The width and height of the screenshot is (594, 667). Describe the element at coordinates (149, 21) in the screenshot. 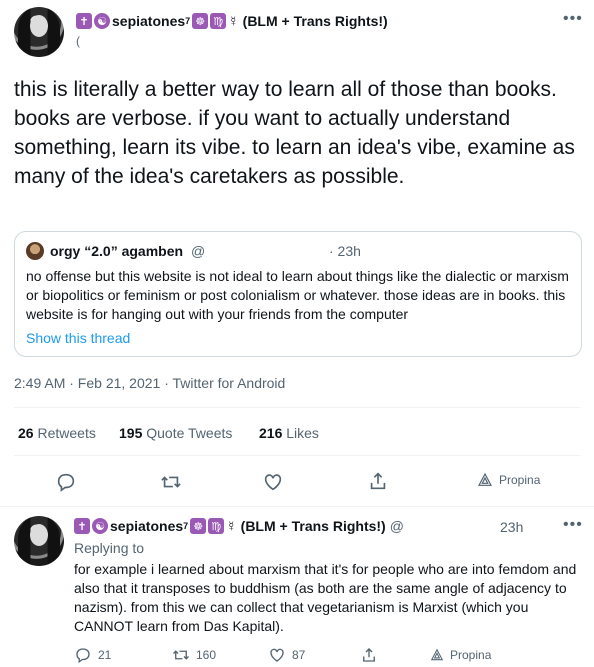

I see `display-name: sepiatones` at that location.